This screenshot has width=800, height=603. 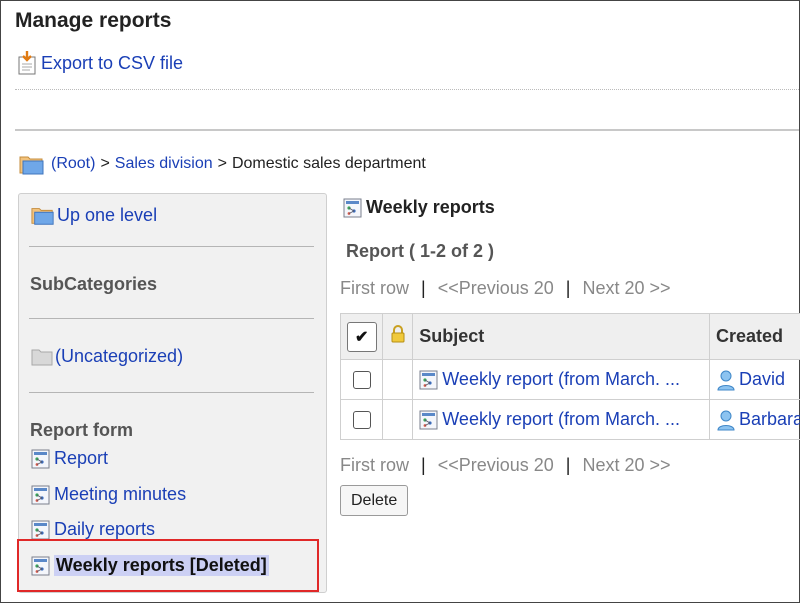 I want to click on table-header-row: ✔ Subject Created, so click(x=569, y=336).